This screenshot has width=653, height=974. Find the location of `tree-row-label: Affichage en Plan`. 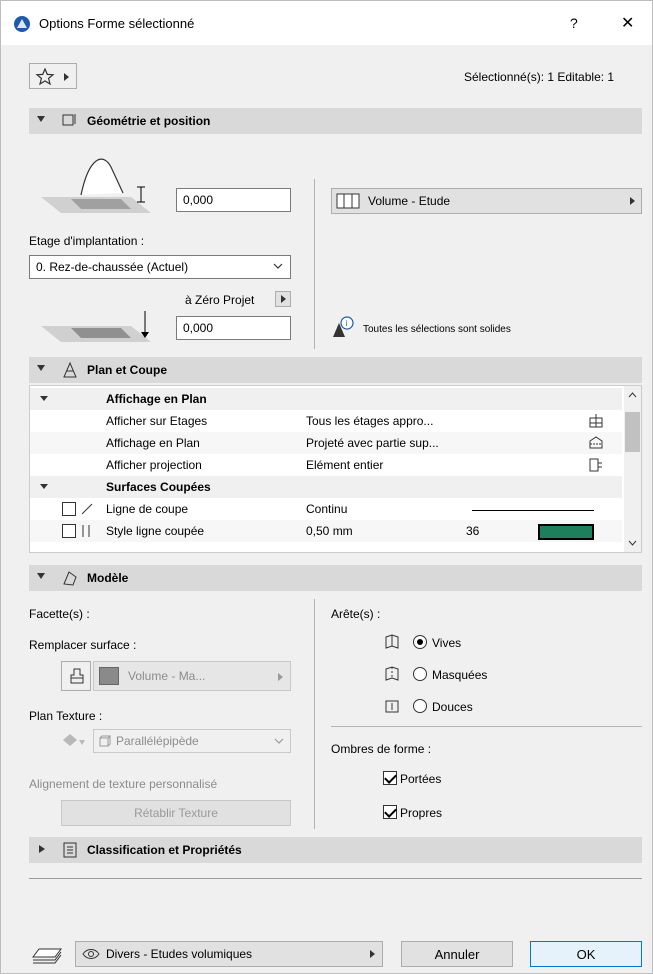

tree-row-label: Affichage en Plan is located at coordinates (153, 443).